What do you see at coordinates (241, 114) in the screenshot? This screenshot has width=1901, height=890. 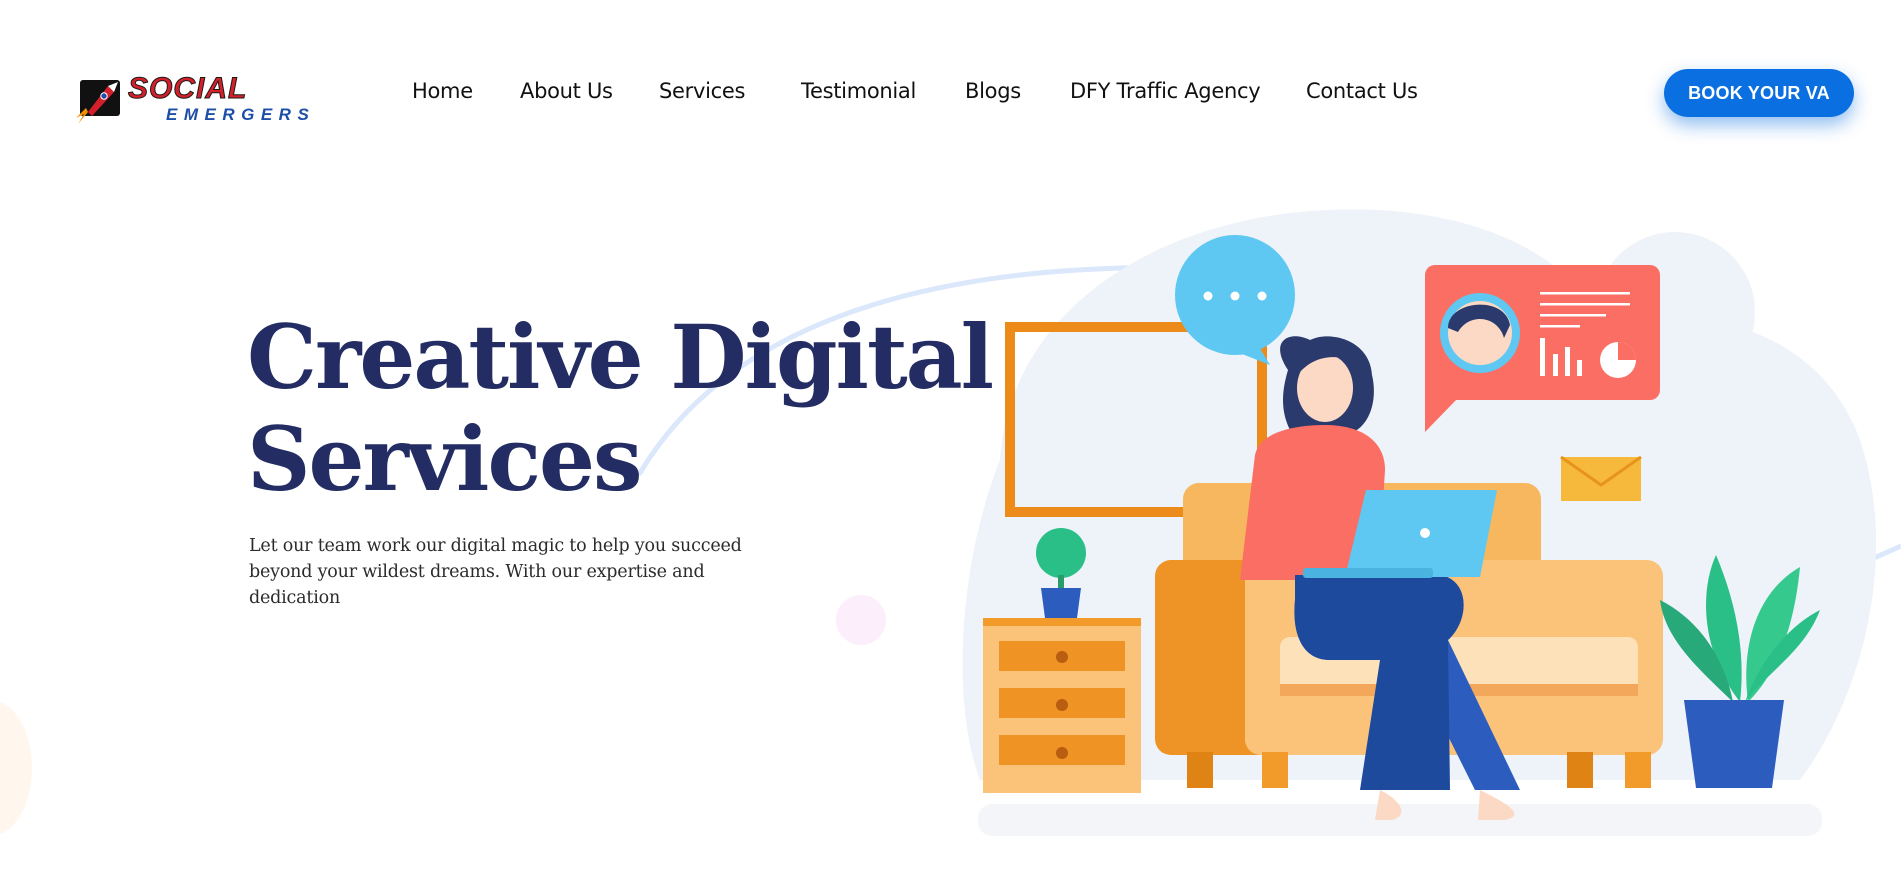 I see `brand-name-line2: EMERGERS` at bounding box center [241, 114].